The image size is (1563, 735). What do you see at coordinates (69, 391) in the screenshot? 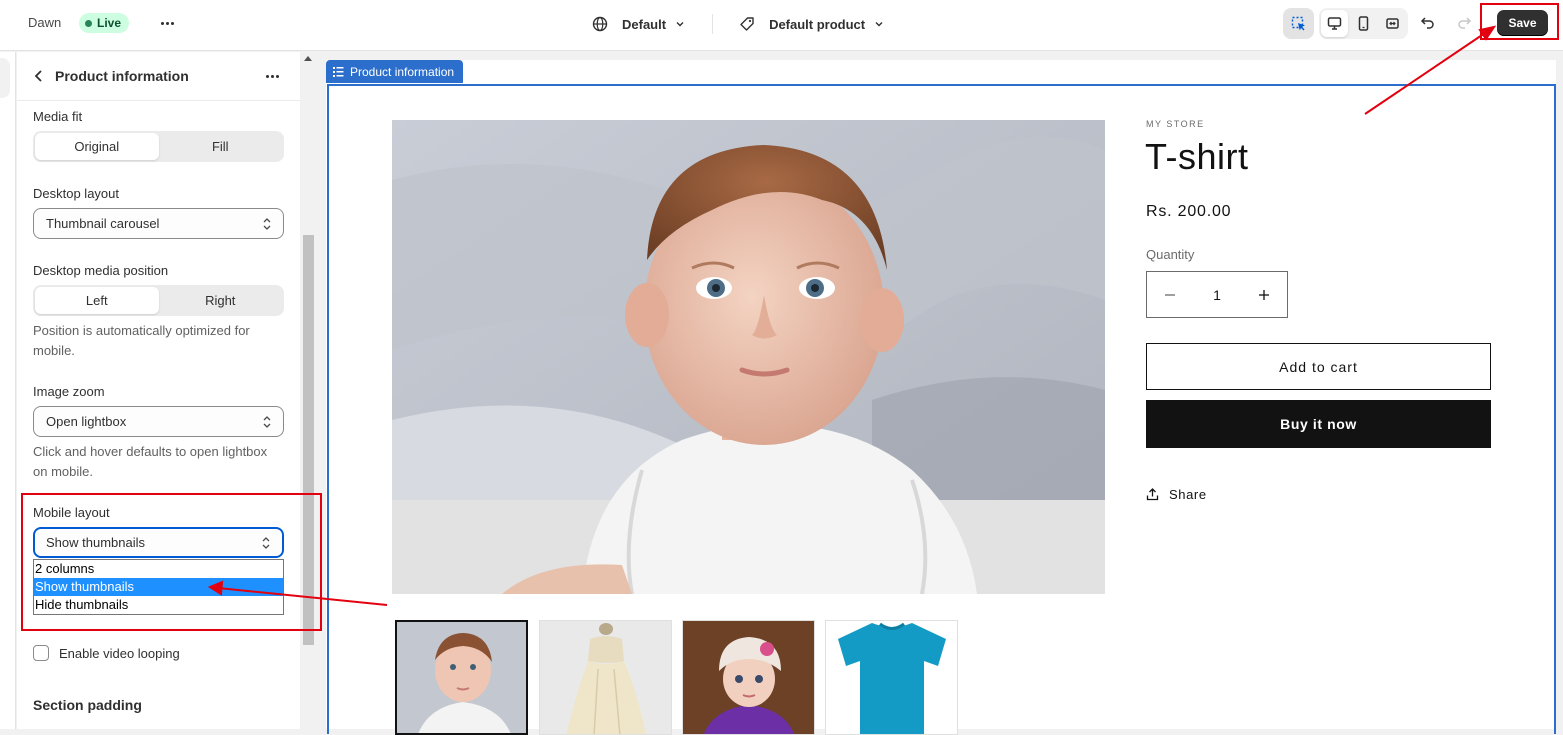
I see `image-zoom-label: Image zoom` at bounding box center [69, 391].